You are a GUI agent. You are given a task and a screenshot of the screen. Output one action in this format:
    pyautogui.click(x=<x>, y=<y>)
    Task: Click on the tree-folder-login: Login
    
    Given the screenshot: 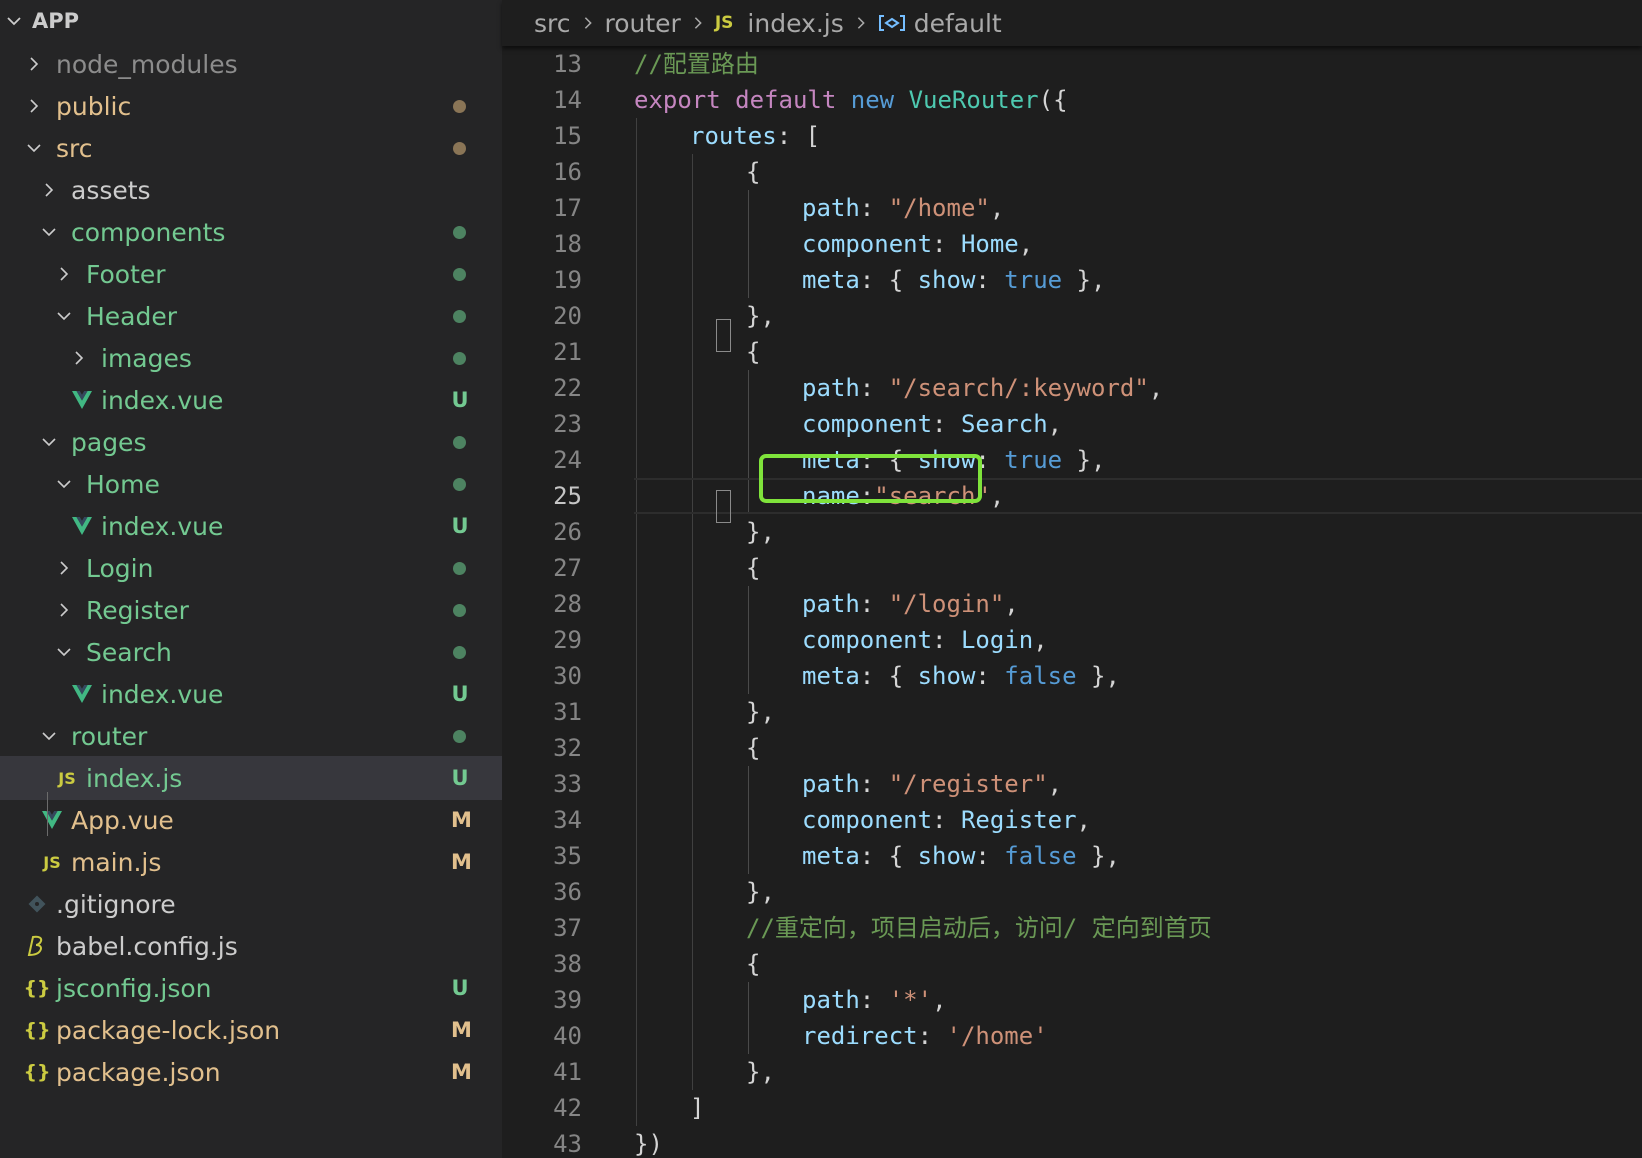 What is the action you would take?
    pyautogui.click(x=251, y=568)
    